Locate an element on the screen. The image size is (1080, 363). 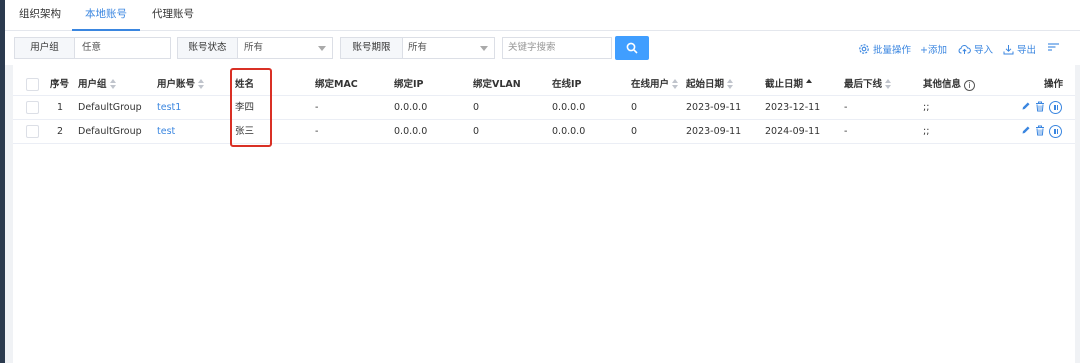
account-term-value: 所有 is located at coordinates (417, 48).